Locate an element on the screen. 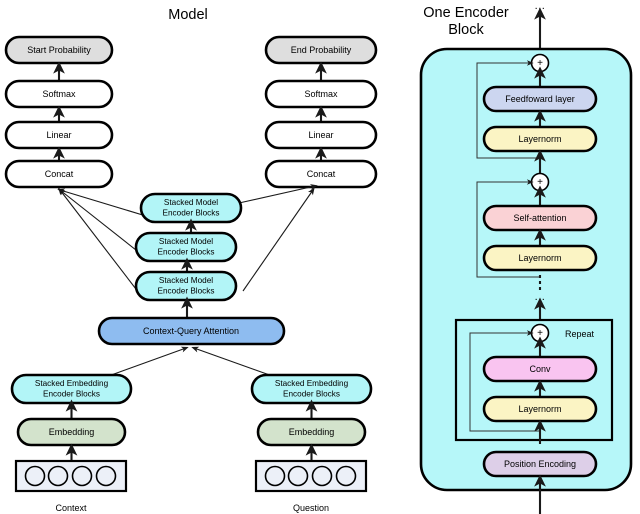  encoder-panel-title-line1: One Encoder is located at coordinates (466, 13).